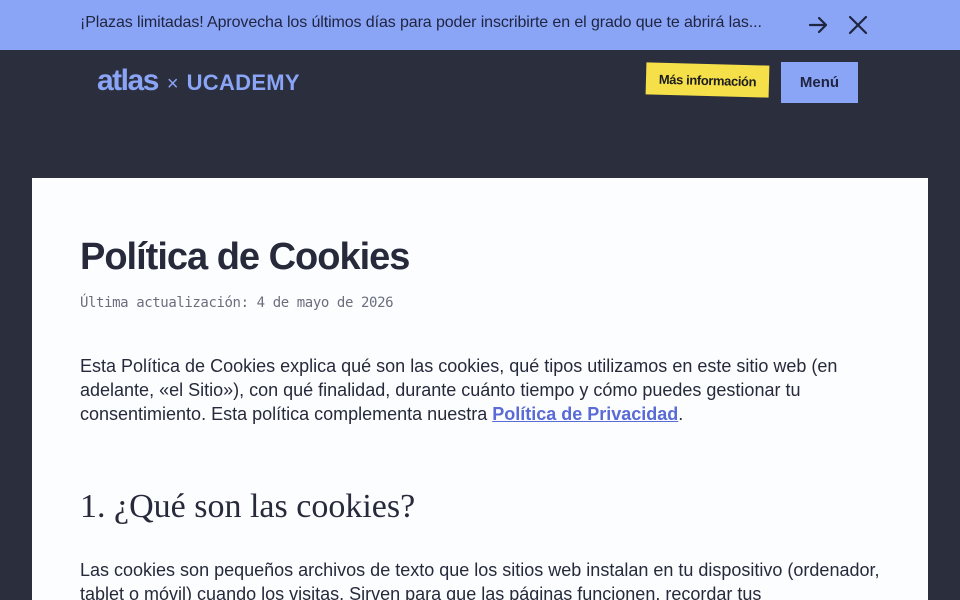 The image size is (960, 600). What do you see at coordinates (681, 414) in the screenshot?
I see `intro-end: .` at bounding box center [681, 414].